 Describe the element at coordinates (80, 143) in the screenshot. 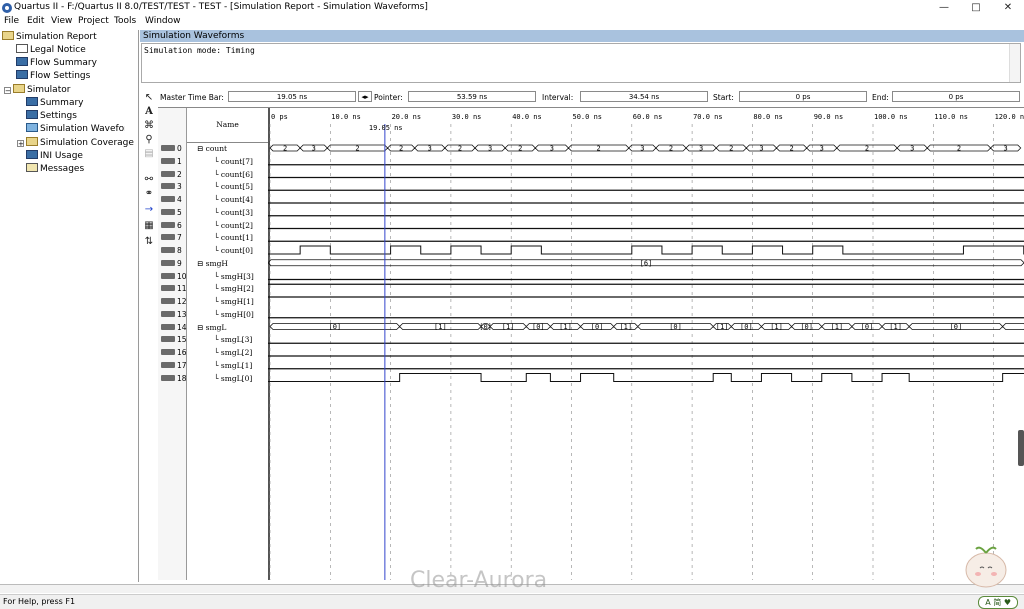

I see `tree-item-simulation-coverage: Simulation Coverage` at that location.